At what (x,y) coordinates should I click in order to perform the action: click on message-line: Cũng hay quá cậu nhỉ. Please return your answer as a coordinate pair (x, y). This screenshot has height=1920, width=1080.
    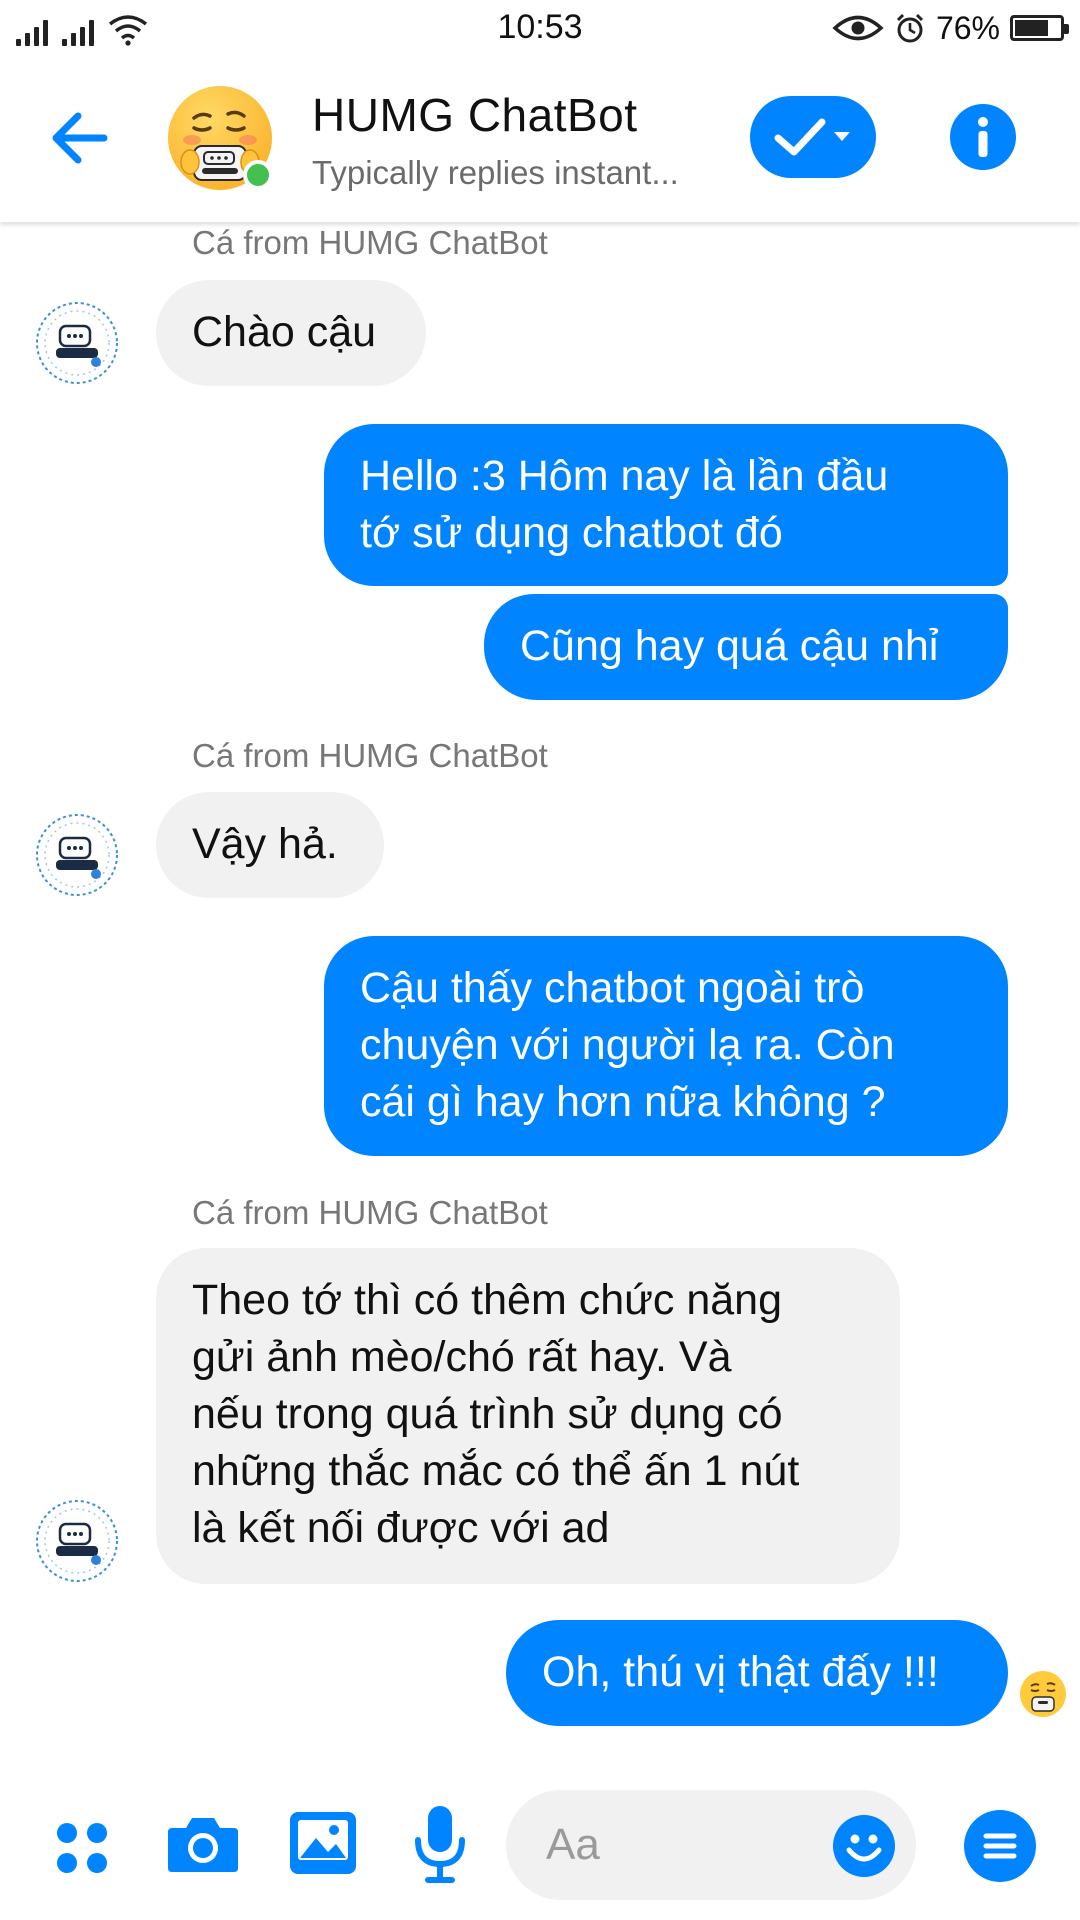
    Looking at the image, I should click on (729, 646).